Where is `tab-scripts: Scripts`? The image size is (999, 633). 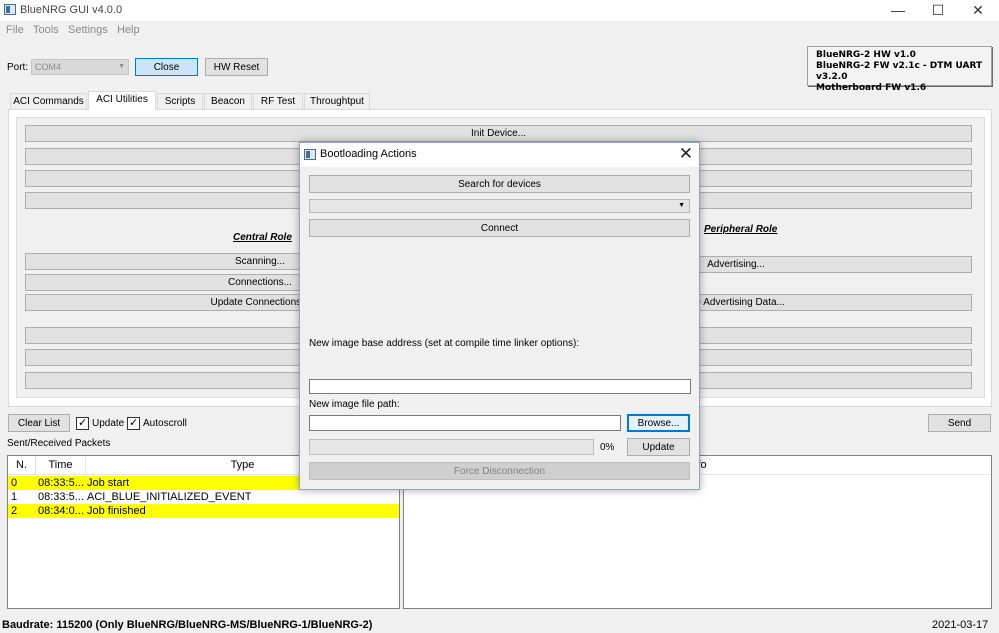 tab-scripts: Scripts is located at coordinates (180, 101).